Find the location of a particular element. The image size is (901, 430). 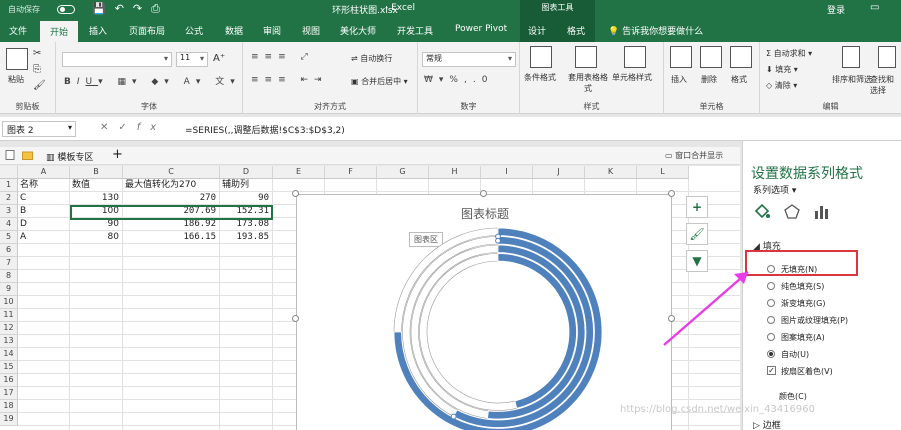

row-header-9: 9 is located at coordinates (9, 289).